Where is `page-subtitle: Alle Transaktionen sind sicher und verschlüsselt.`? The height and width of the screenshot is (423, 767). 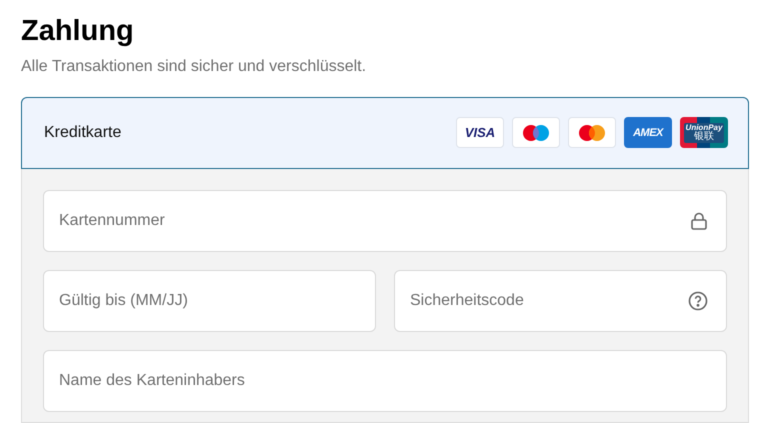 page-subtitle: Alle Transaktionen sind sicher und verschlüsselt. is located at coordinates (194, 66).